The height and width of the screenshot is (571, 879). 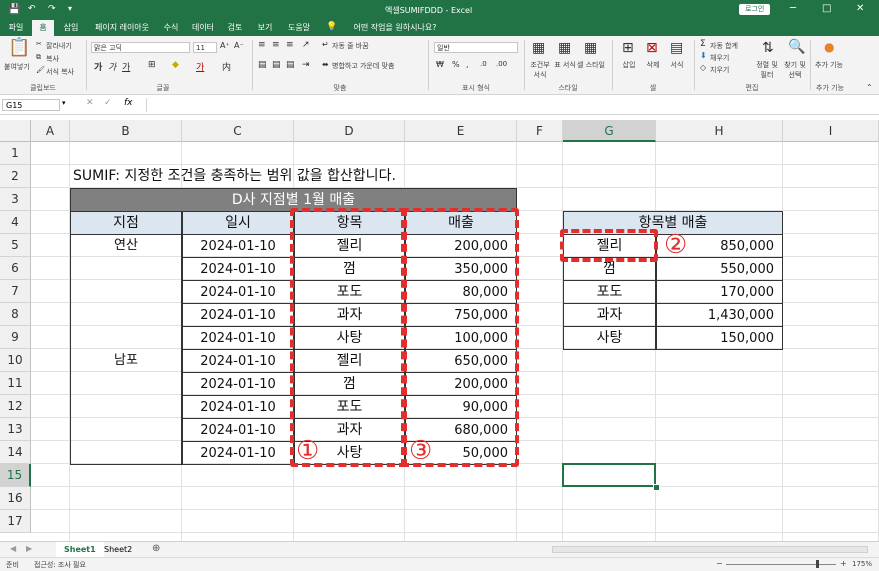 I want to click on maximize-button: □, so click(x=826, y=8).